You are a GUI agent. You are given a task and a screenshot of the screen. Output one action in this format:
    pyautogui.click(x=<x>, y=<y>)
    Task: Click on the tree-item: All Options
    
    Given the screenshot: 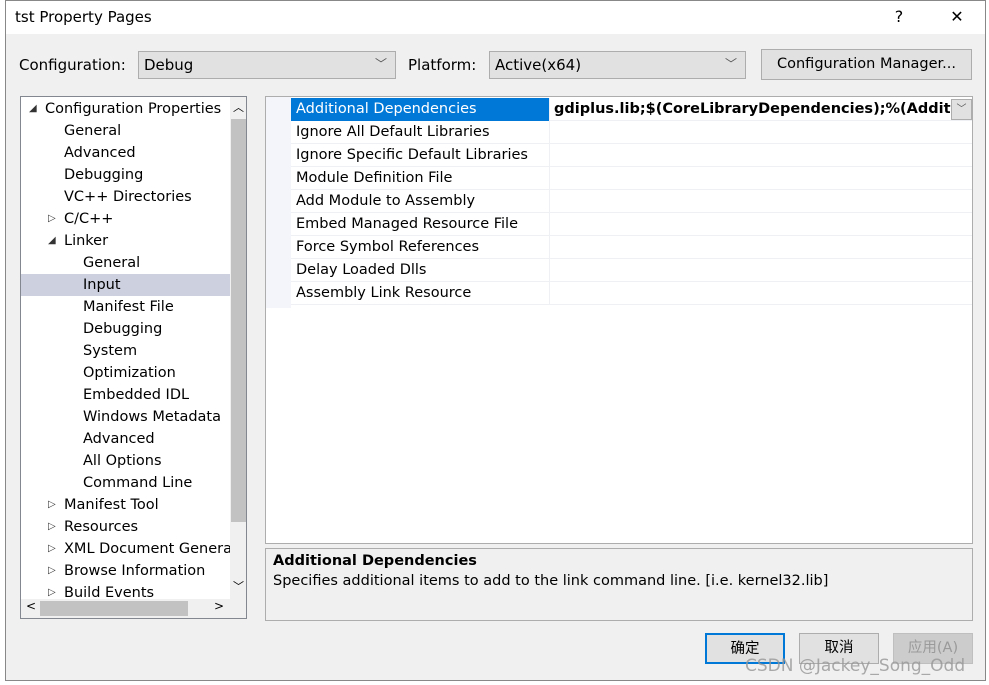 What is the action you would take?
    pyautogui.click(x=125, y=461)
    